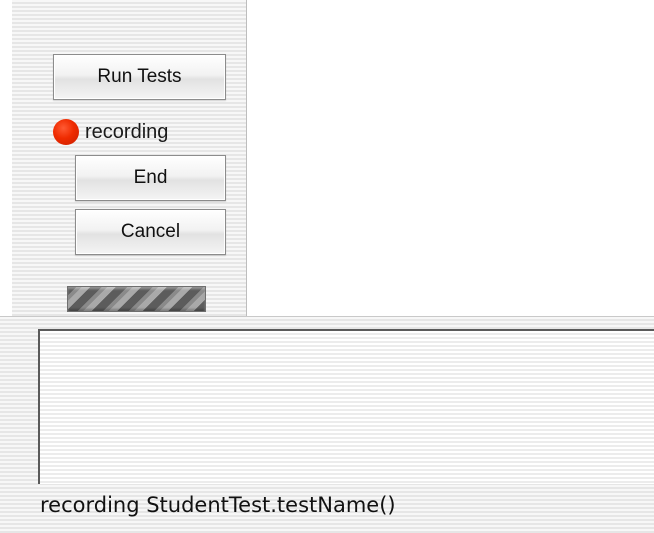 This screenshot has height=533, width=654. Describe the element at coordinates (136, 299) in the screenshot. I see `progress-bar` at that location.